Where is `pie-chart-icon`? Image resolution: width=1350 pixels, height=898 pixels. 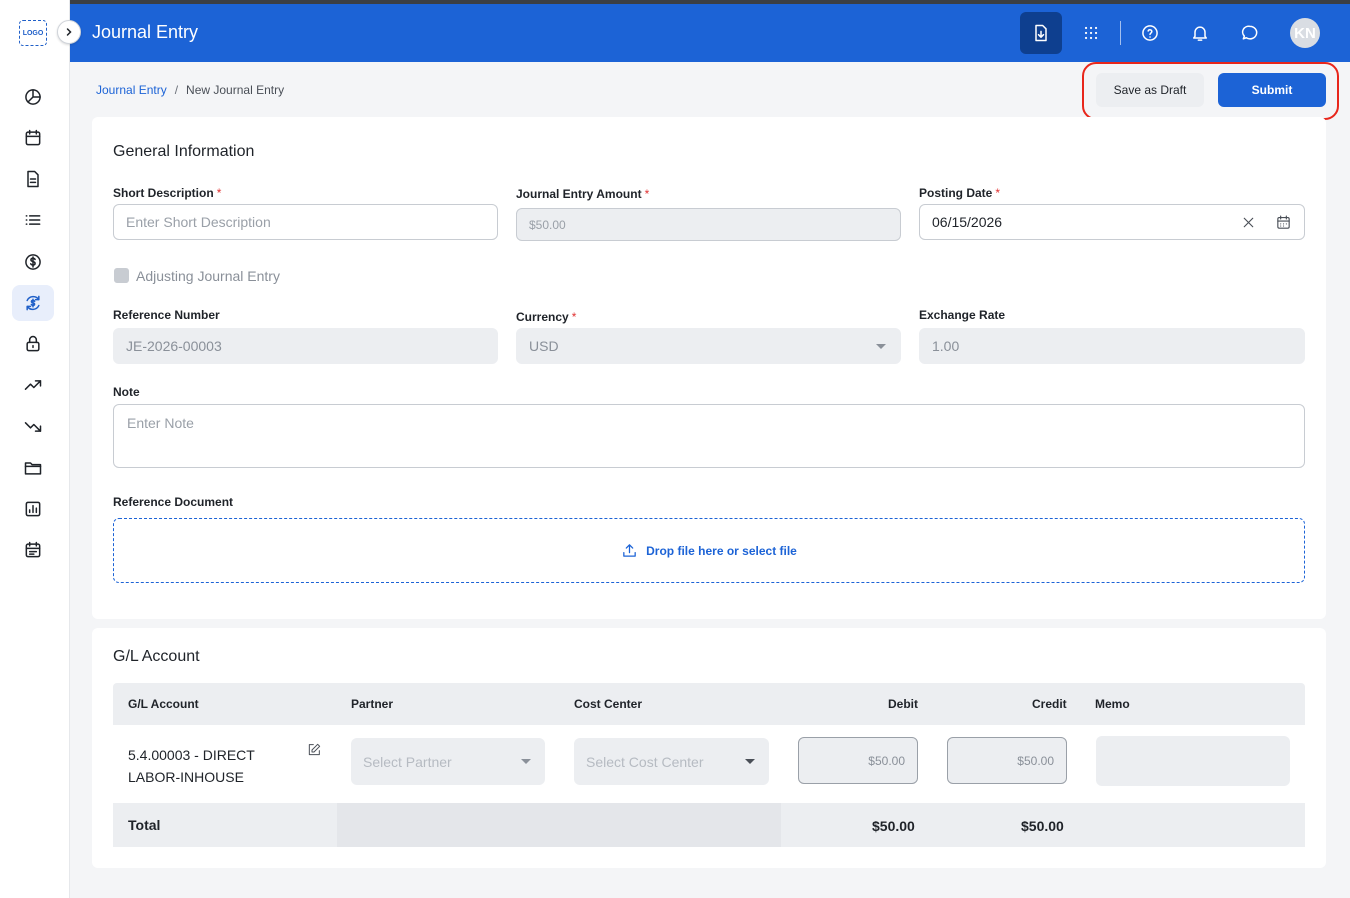
pie-chart-icon is located at coordinates (33, 97).